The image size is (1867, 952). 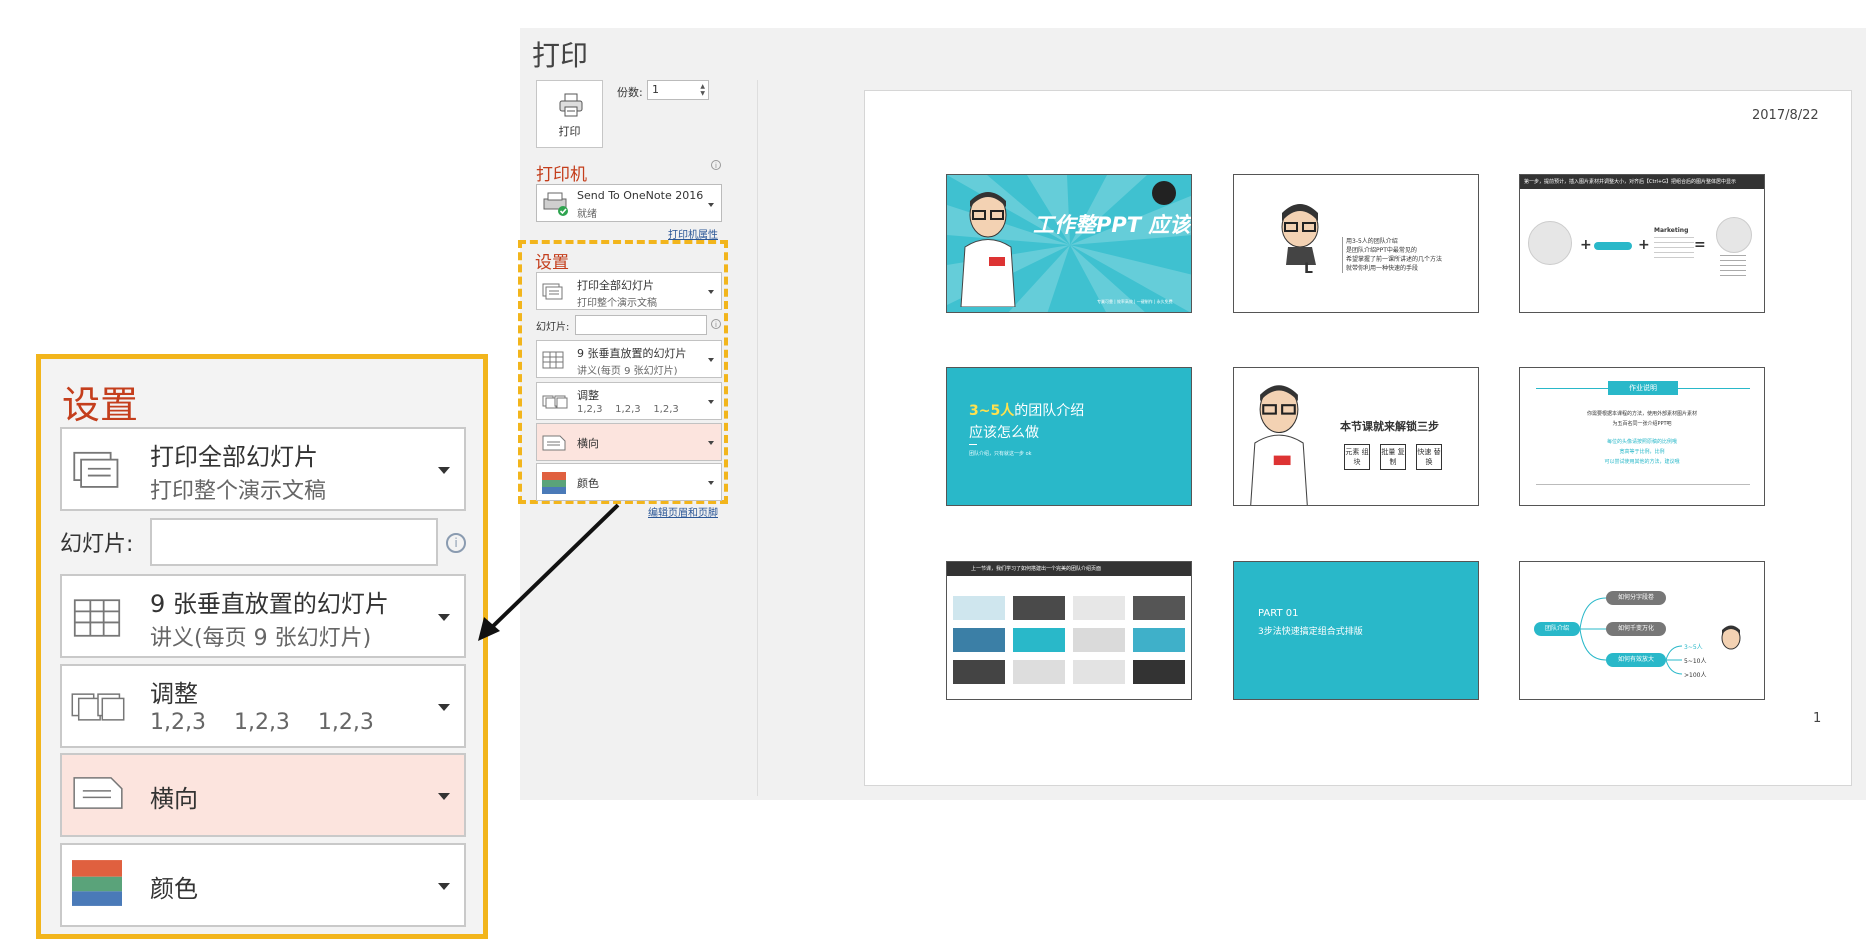 I want to click on orientation-select-zoom: 横向, so click(x=263, y=795).